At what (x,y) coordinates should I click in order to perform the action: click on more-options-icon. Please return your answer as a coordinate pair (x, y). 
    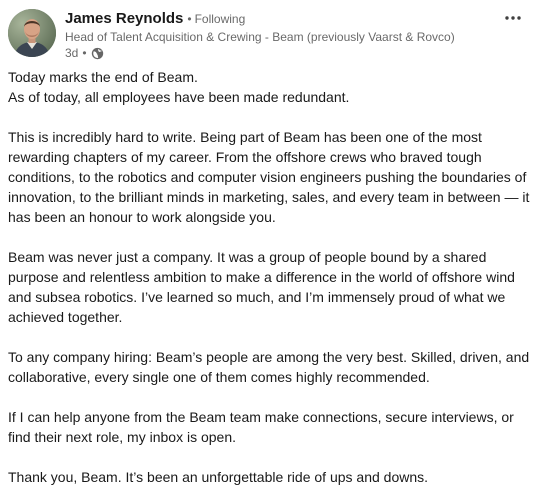
    Looking at the image, I should click on (513, 18).